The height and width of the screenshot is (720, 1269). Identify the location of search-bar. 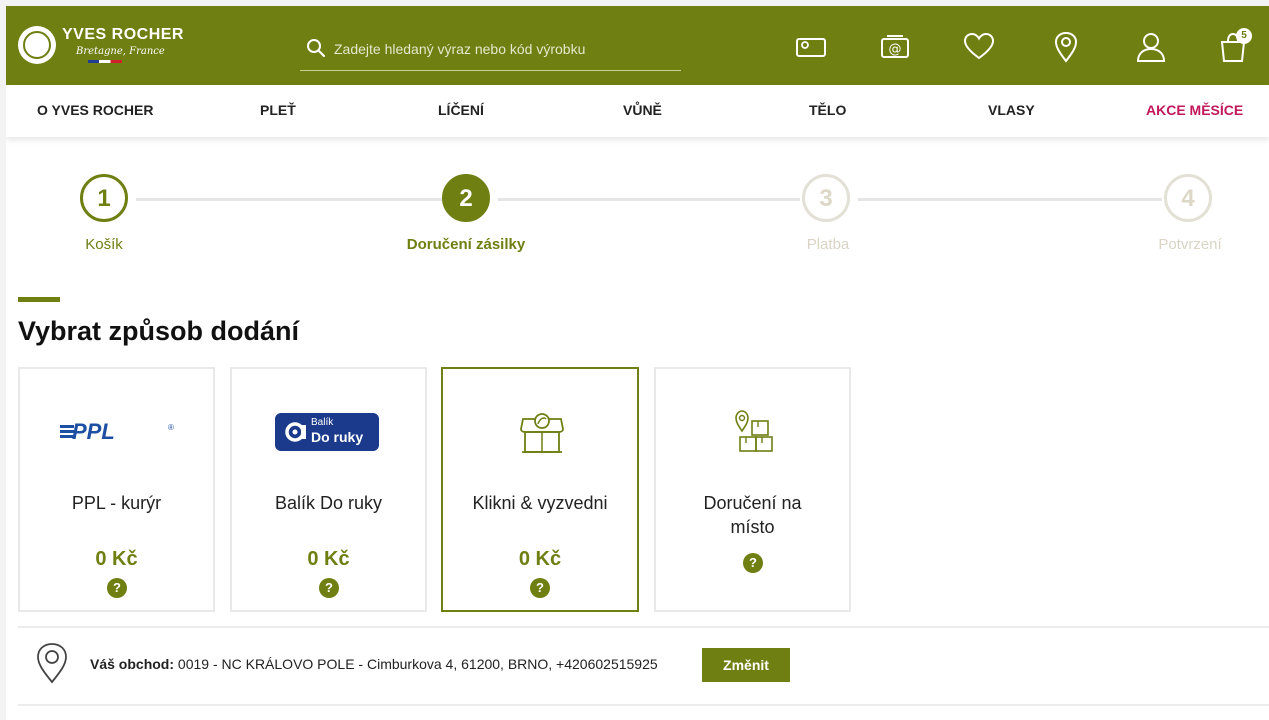
(490, 51).